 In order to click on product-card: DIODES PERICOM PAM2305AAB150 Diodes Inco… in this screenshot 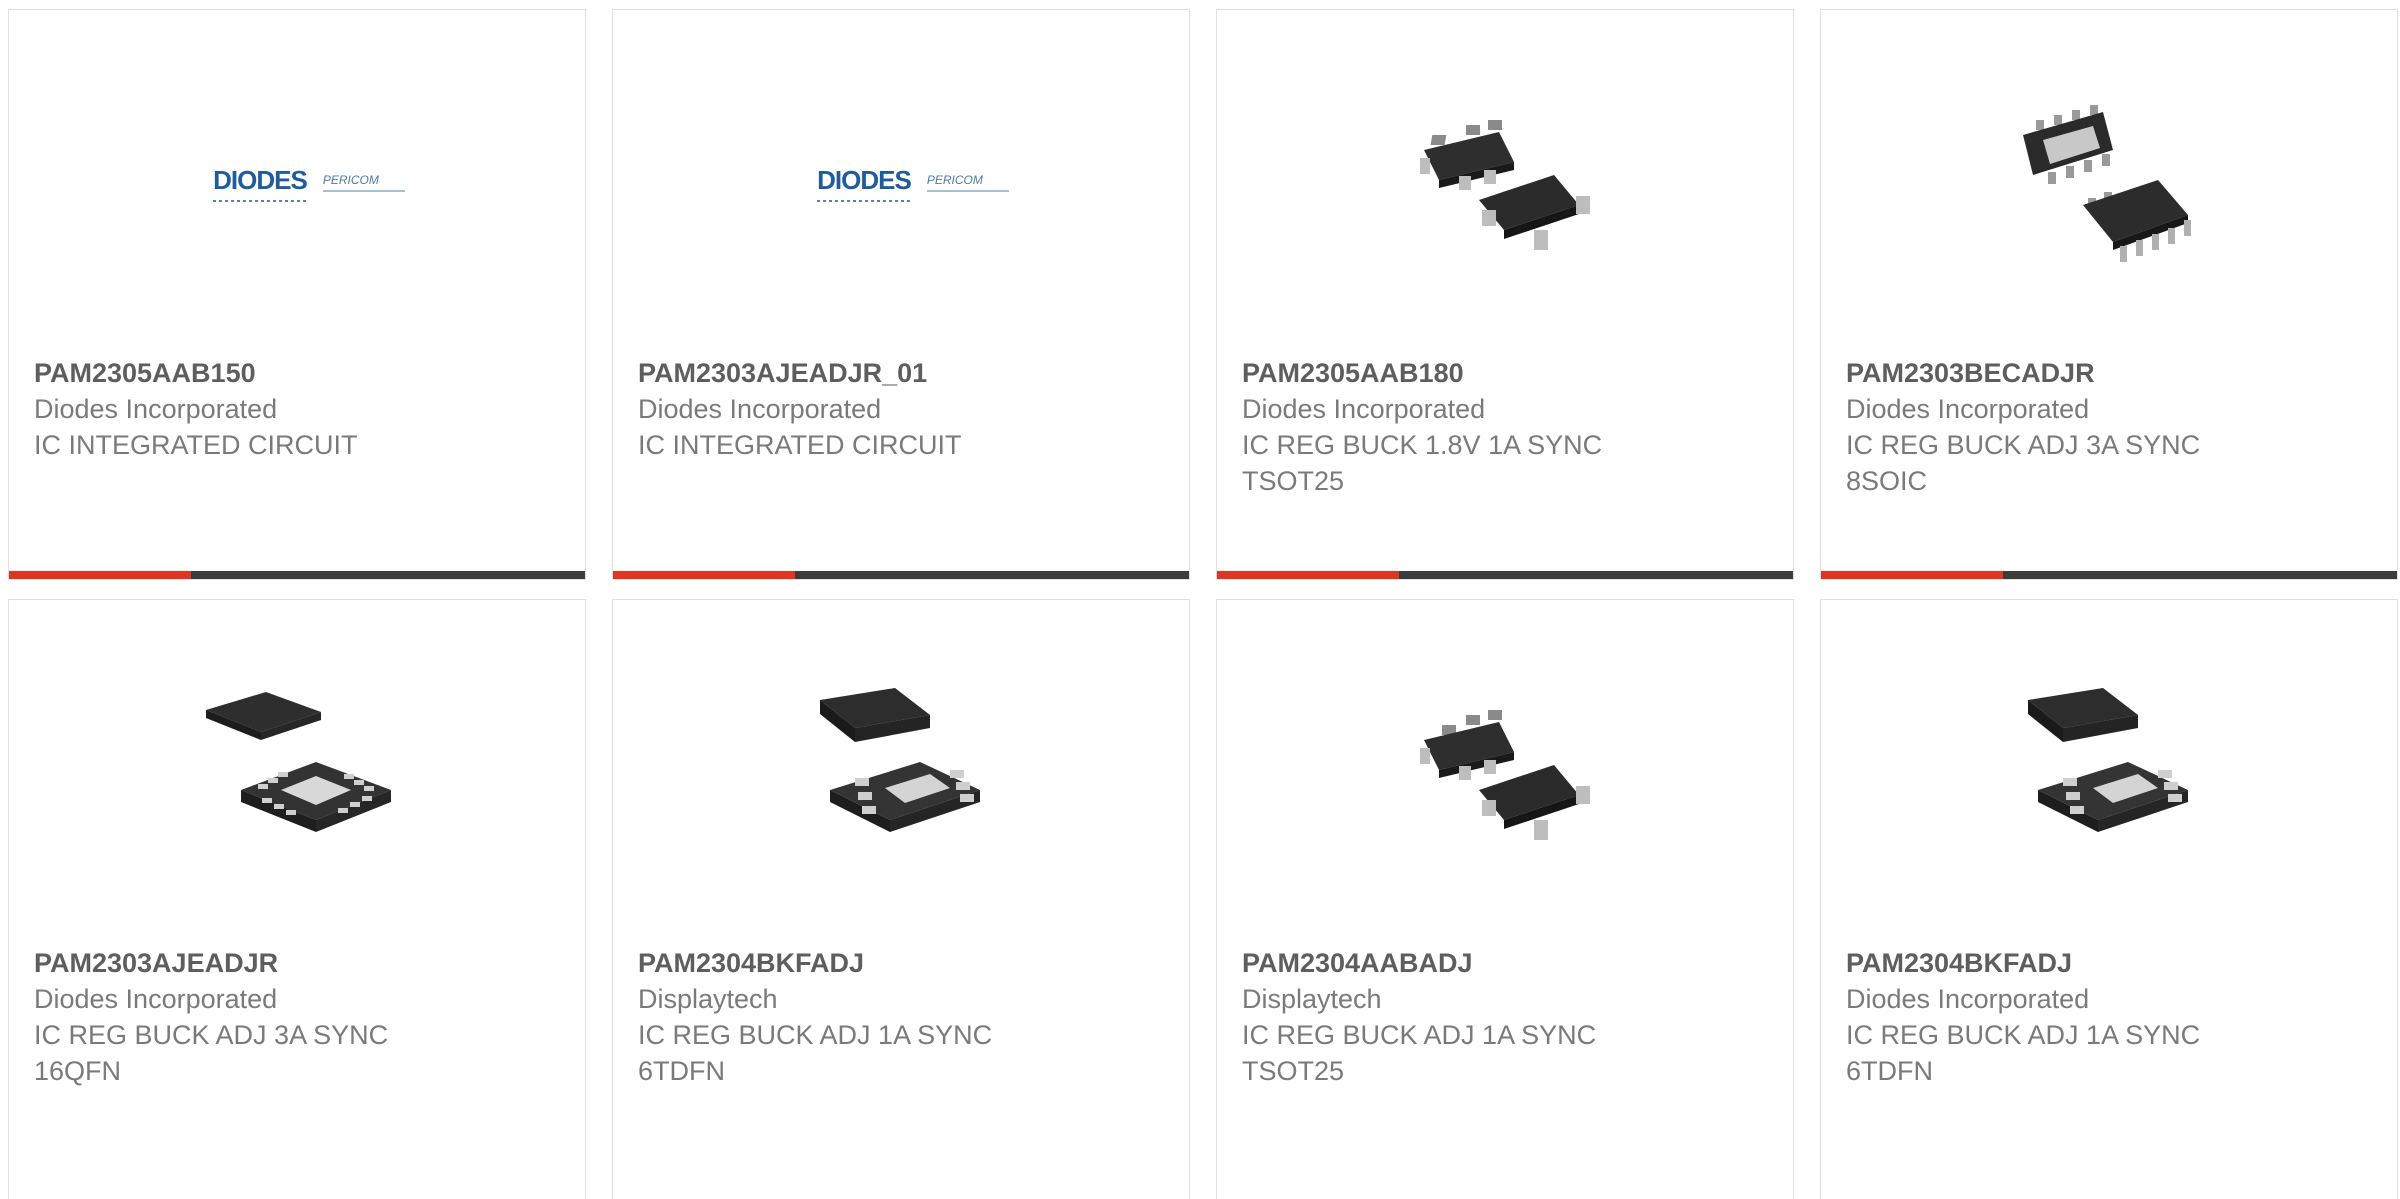, I will do `click(297, 294)`.